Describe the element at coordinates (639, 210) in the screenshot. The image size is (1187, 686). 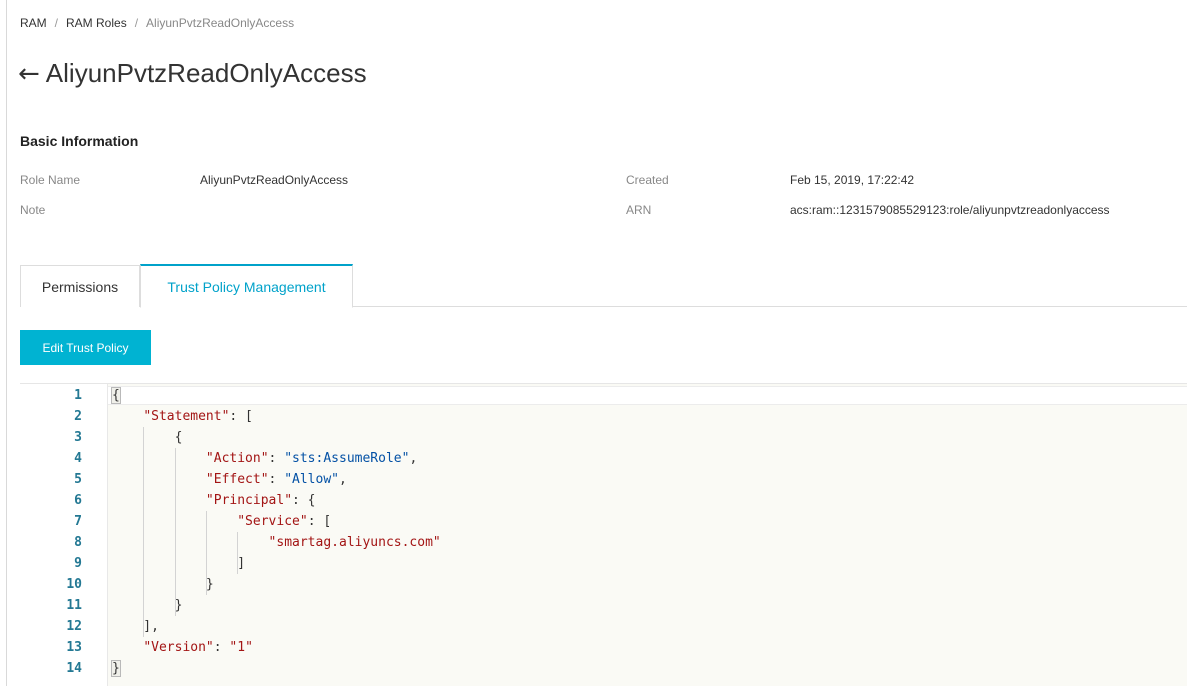
I see `arn-label: ARN` at that location.